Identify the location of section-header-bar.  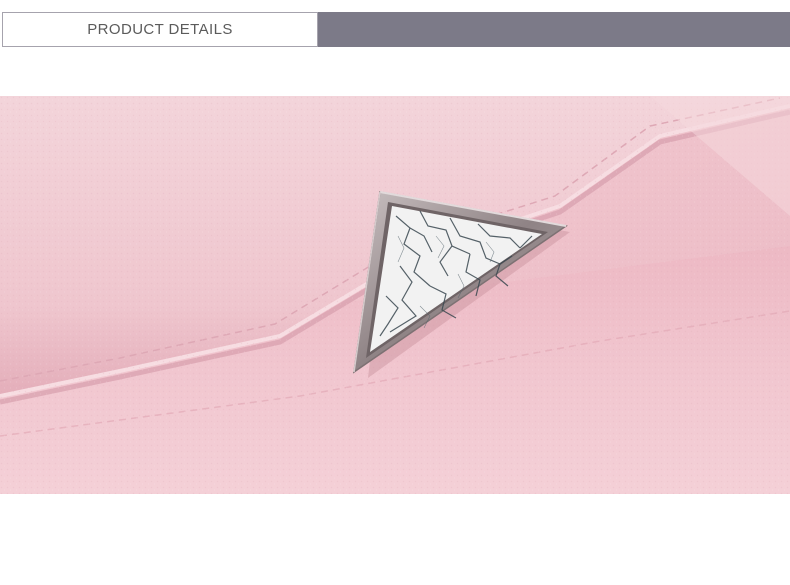
(554, 29).